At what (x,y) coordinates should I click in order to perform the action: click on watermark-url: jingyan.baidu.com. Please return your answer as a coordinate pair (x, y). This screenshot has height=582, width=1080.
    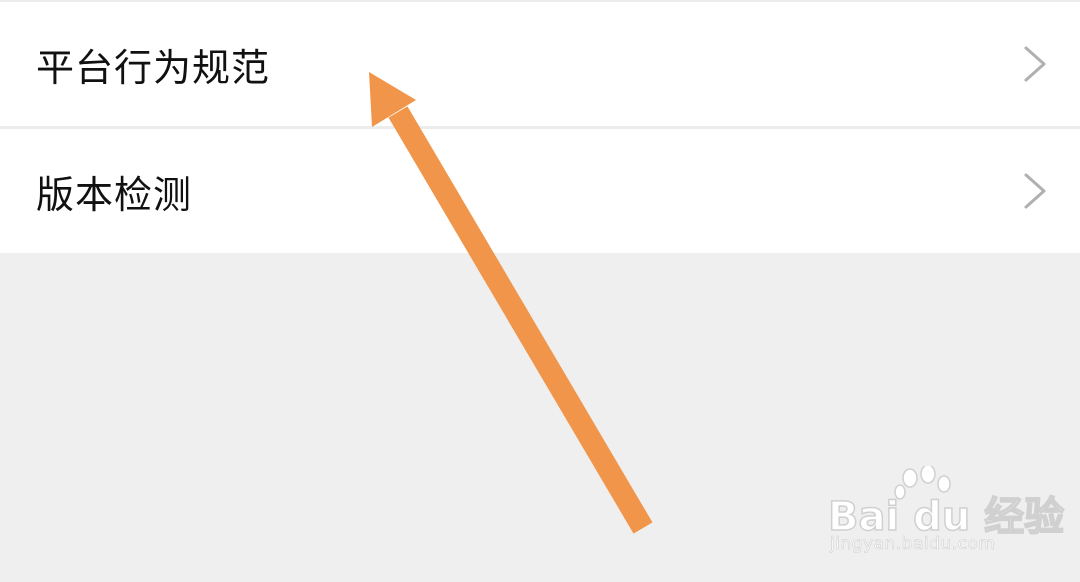
    Looking at the image, I should click on (913, 544).